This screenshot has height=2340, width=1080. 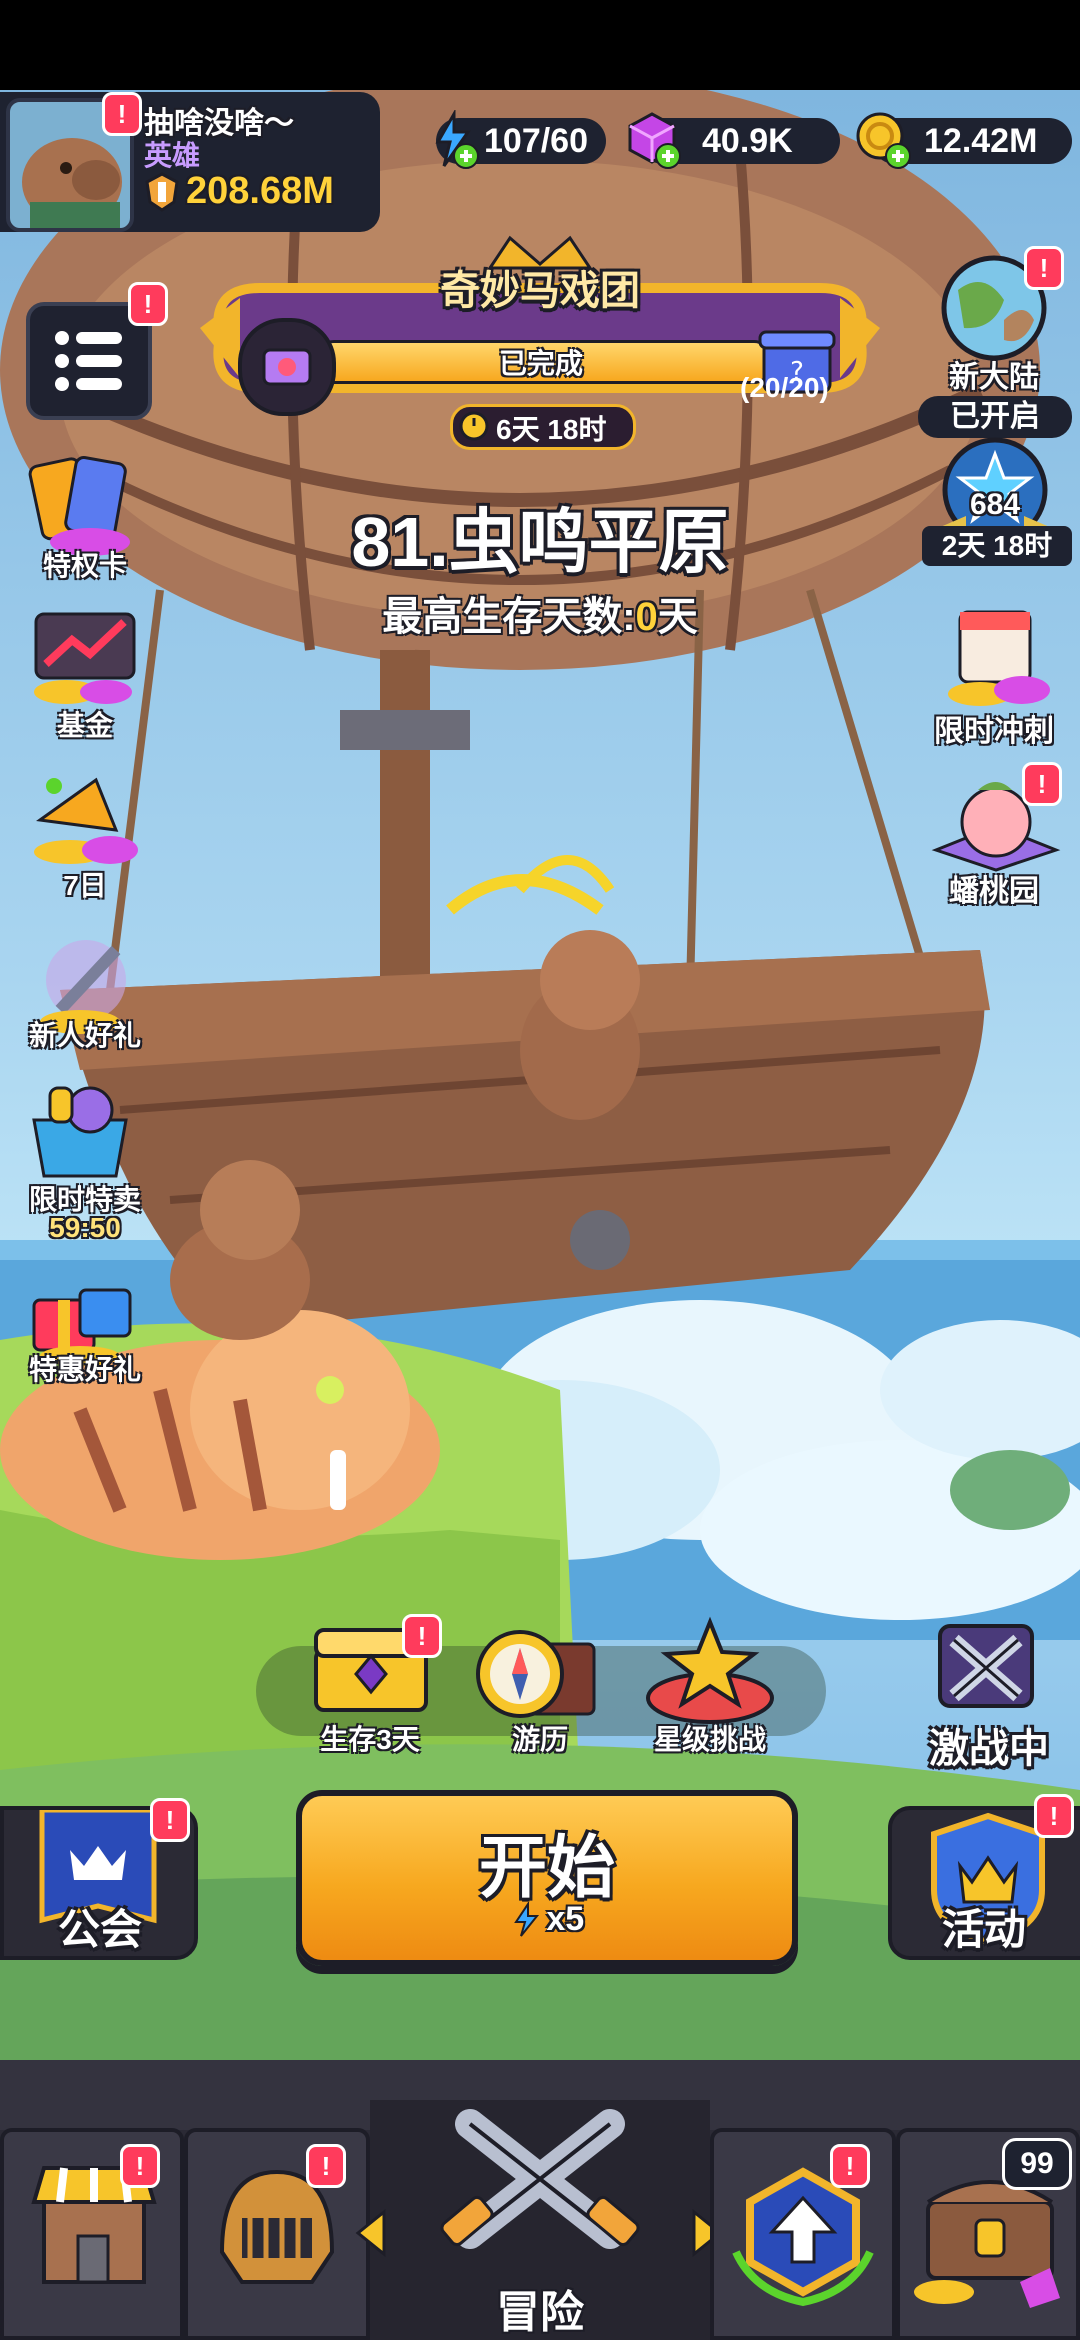 I want to click on energy-plus-icon, so click(x=452, y=139).